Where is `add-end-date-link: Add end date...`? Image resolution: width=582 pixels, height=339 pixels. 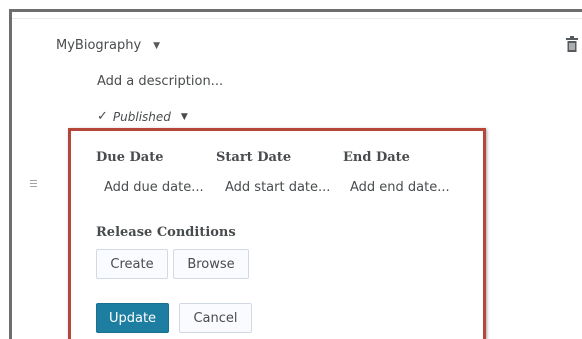
add-end-date-link: Add end date... is located at coordinates (400, 187).